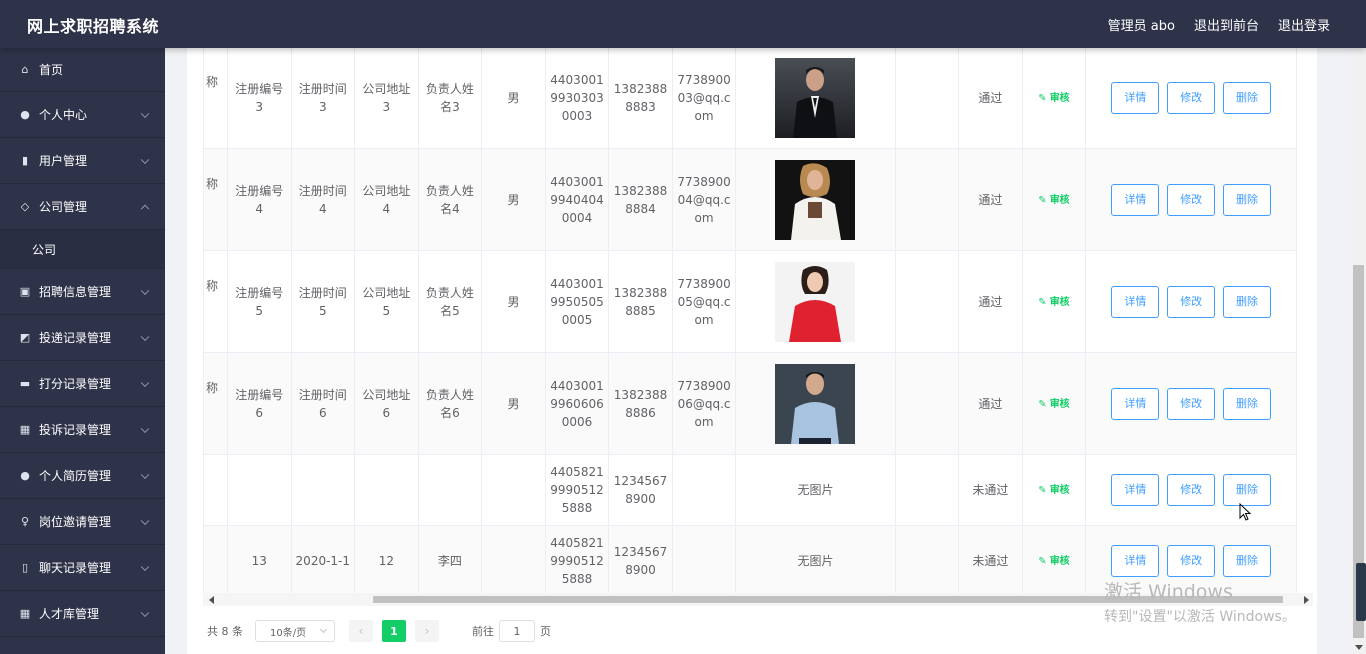  What do you see at coordinates (427, 631) in the screenshot?
I see `next-page-button: ›` at bounding box center [427, 631].